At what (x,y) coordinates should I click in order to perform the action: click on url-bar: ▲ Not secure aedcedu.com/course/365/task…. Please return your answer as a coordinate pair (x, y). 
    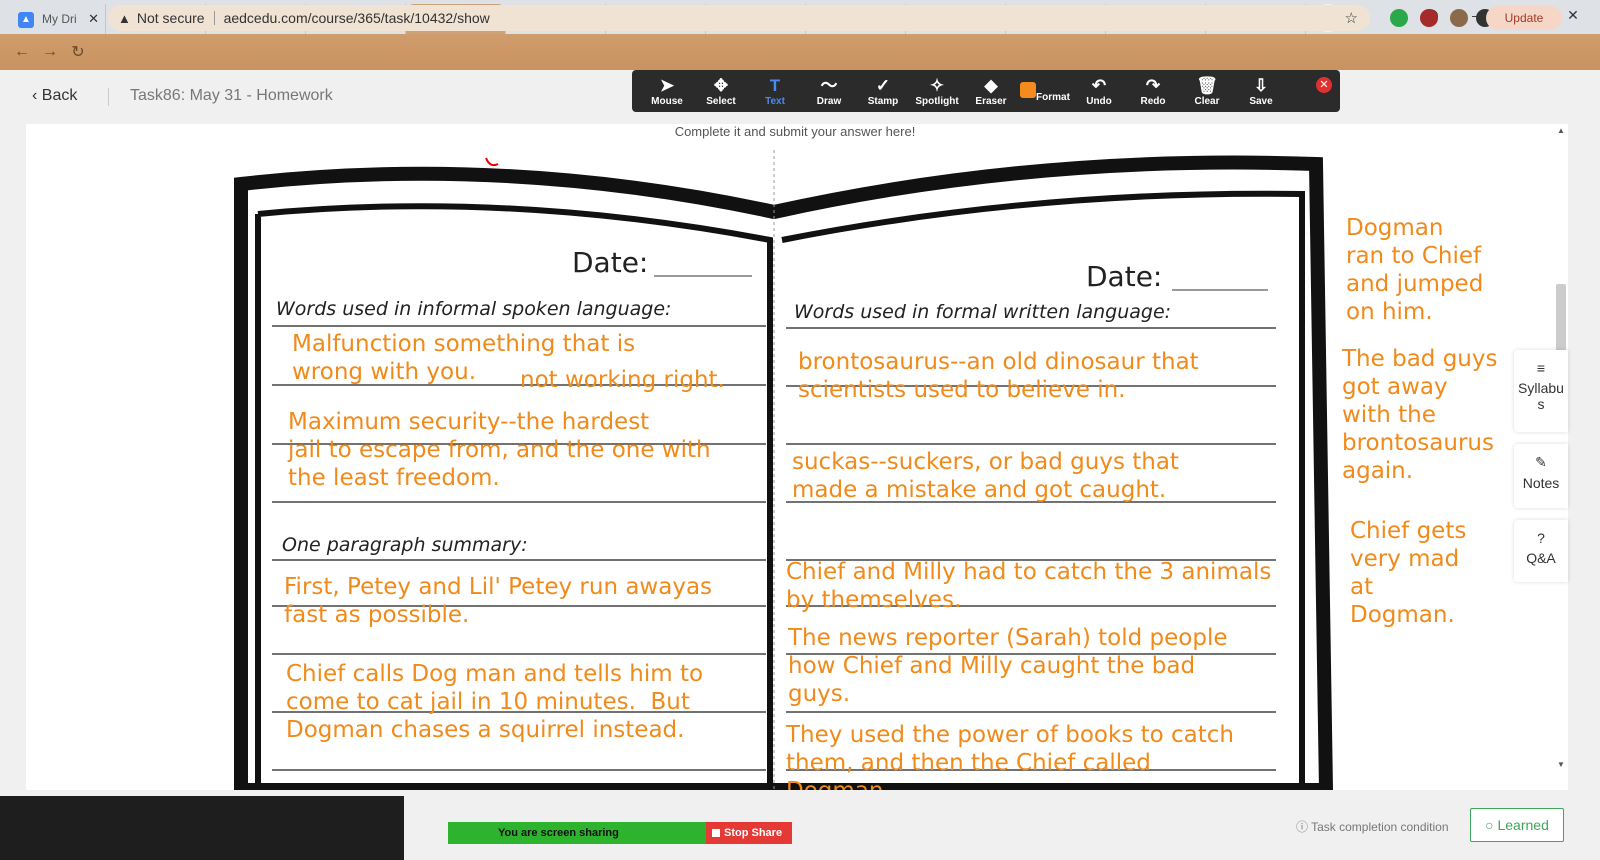
    Looking at the image, I should click on (739, 18).